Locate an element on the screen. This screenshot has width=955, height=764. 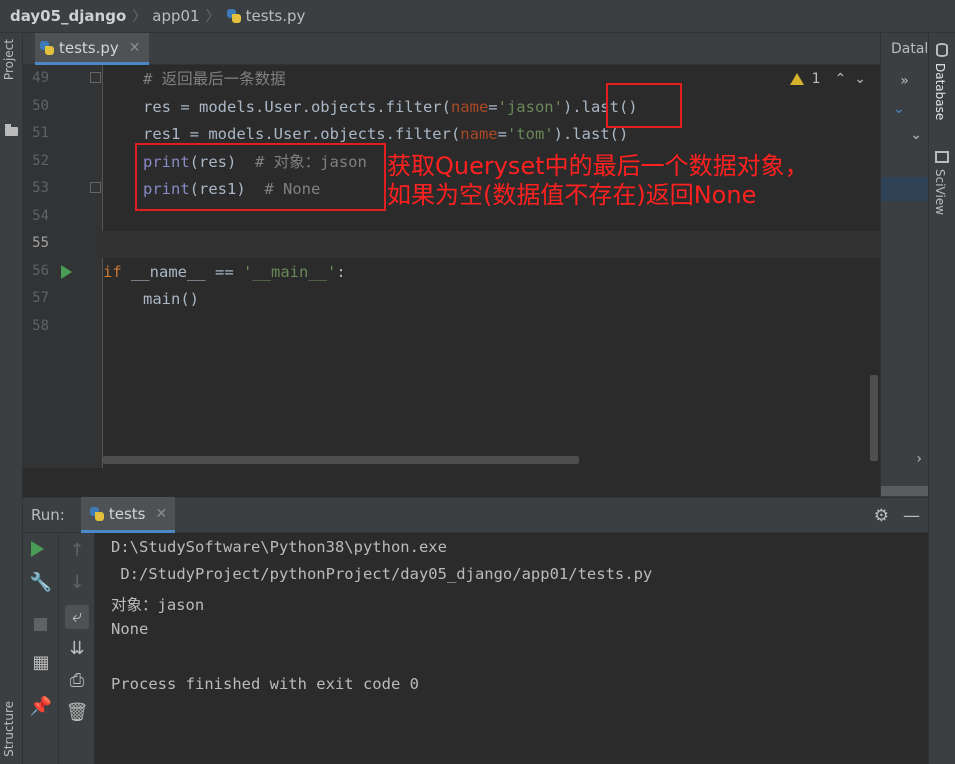
breadcrumb-file: tests.py is located at coordinates (276, 16).